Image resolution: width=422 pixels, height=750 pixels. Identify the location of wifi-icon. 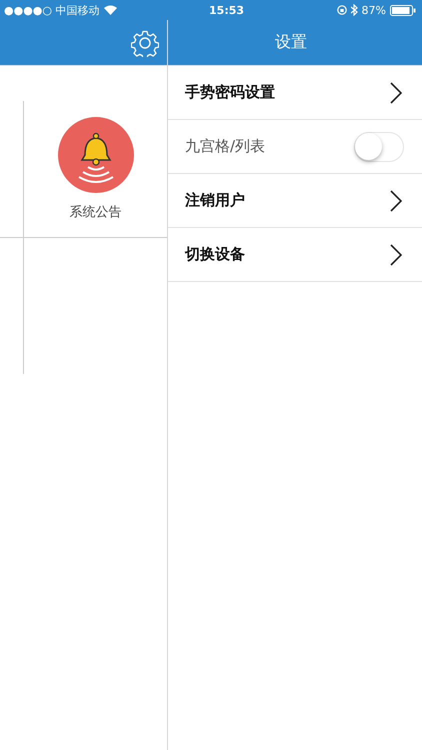
(110, 10).